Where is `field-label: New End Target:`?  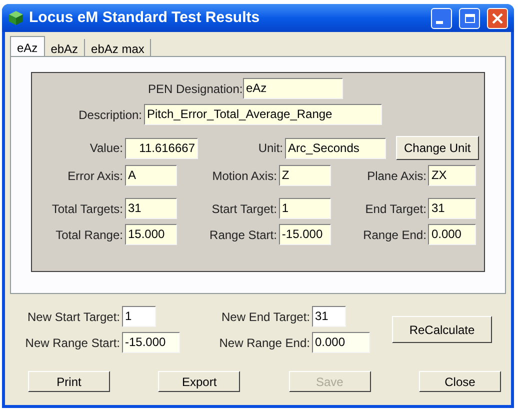 field-label: New End Target: is located at coordinates (265, 317).